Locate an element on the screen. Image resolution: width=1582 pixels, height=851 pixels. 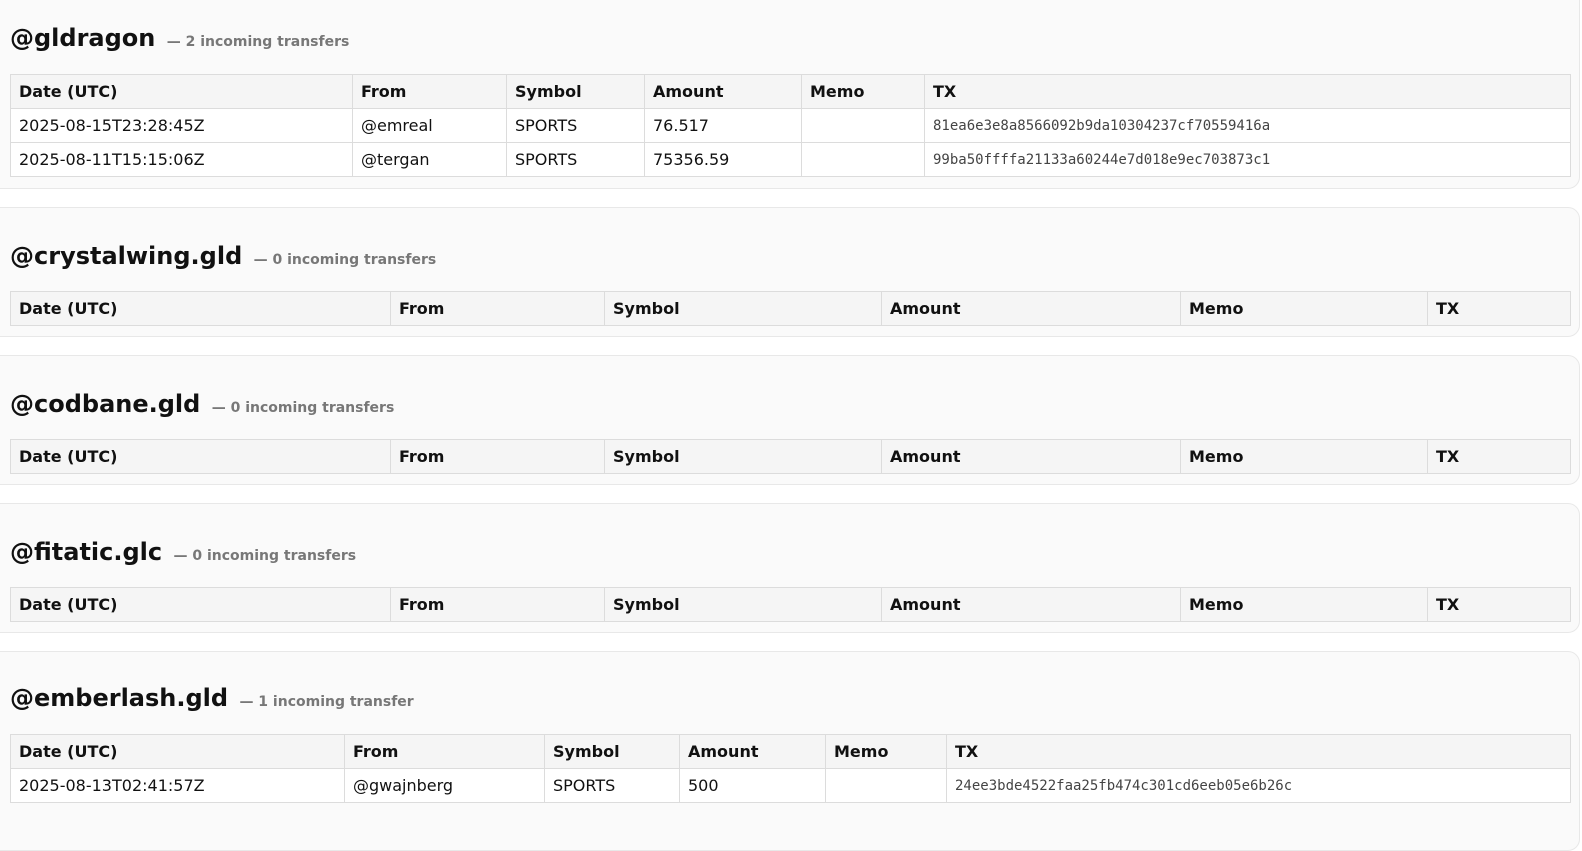
account-heading: @fitatic.glc — 0 incoming transfers is located at coordinates (183, 554).